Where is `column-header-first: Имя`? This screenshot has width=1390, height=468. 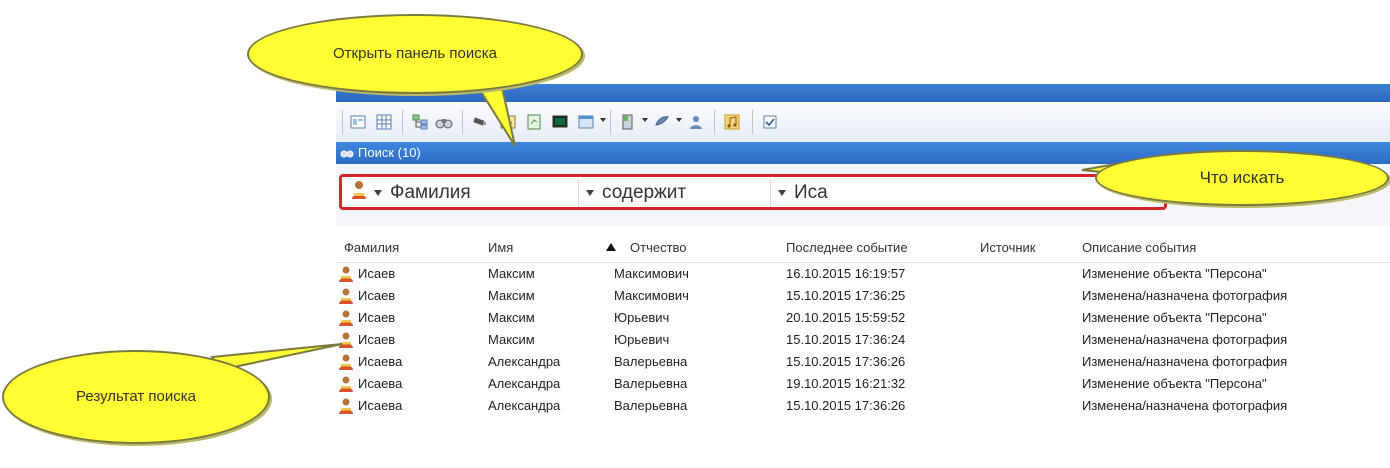 column-header-first: Имя is located at coordinates (500, 247).